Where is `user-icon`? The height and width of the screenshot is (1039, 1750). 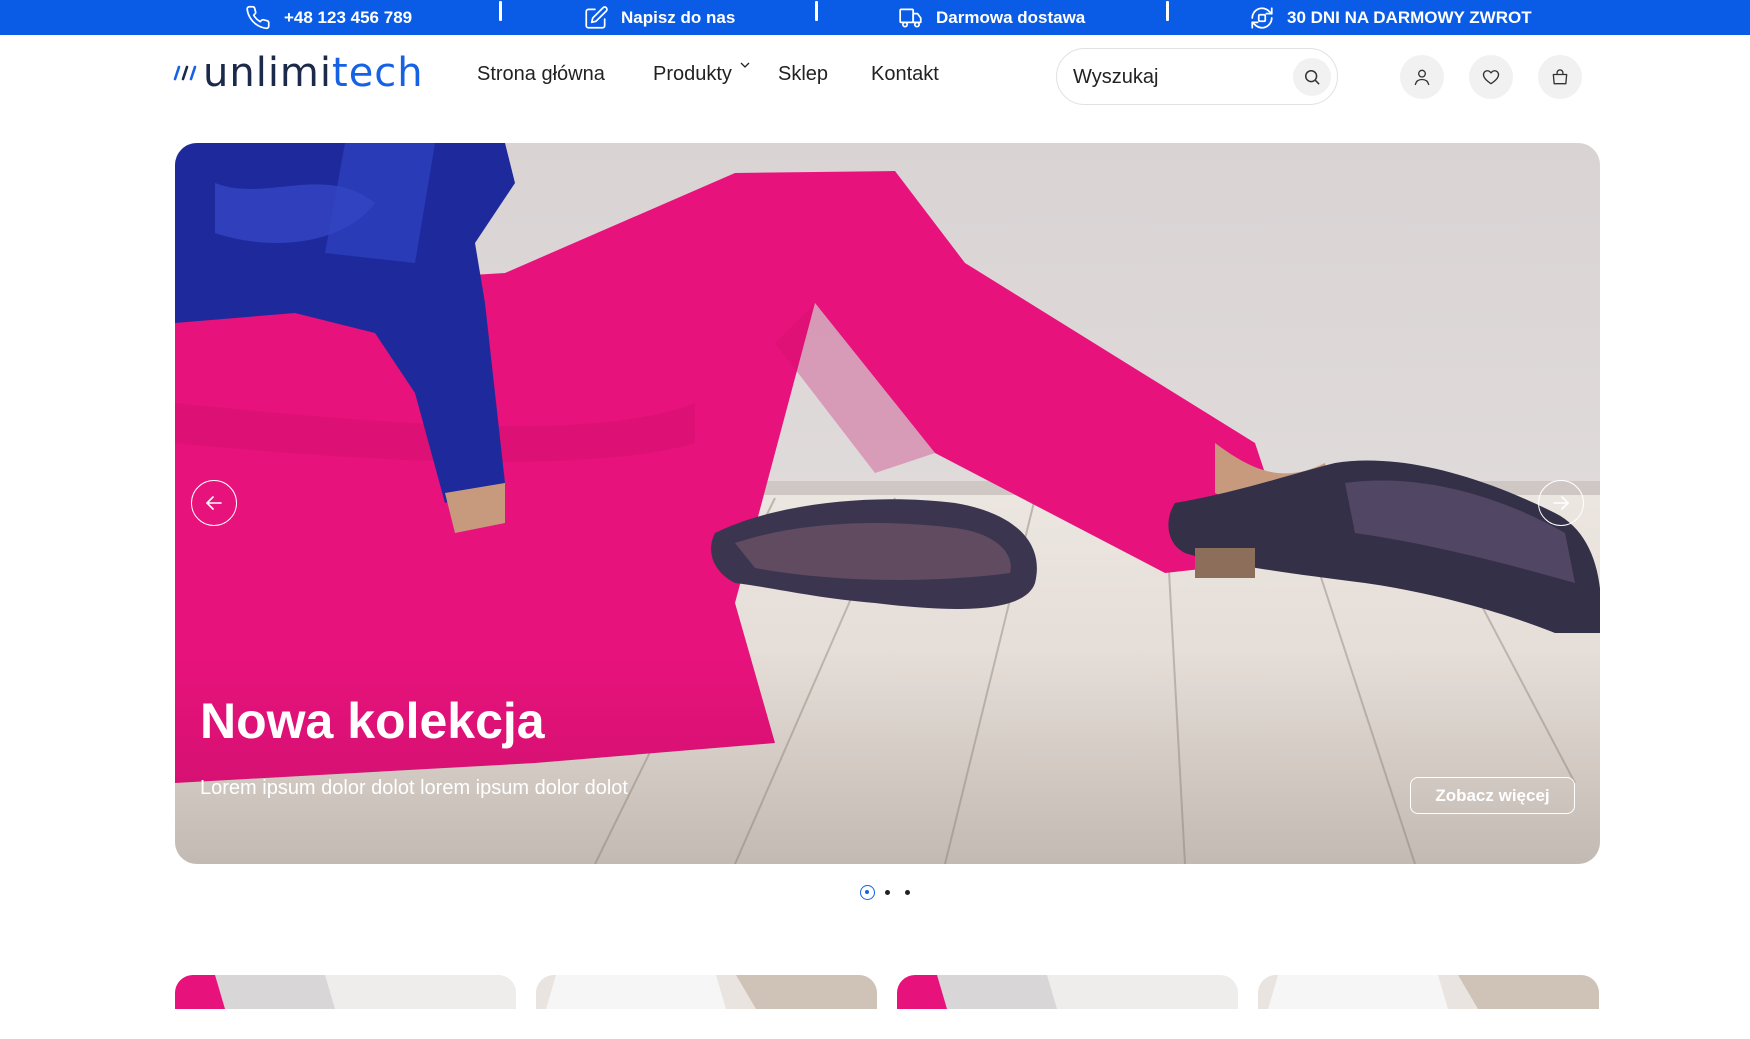
user-icon is located at coordinates (1422, 77).